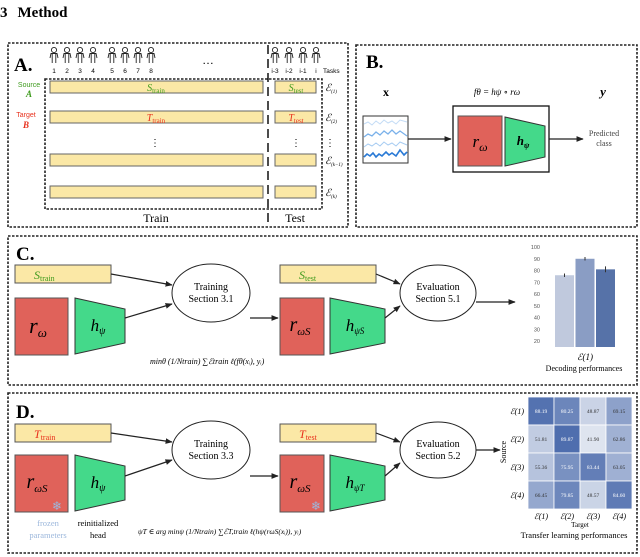  I want to click on train-label: Train, so click(156, 218).